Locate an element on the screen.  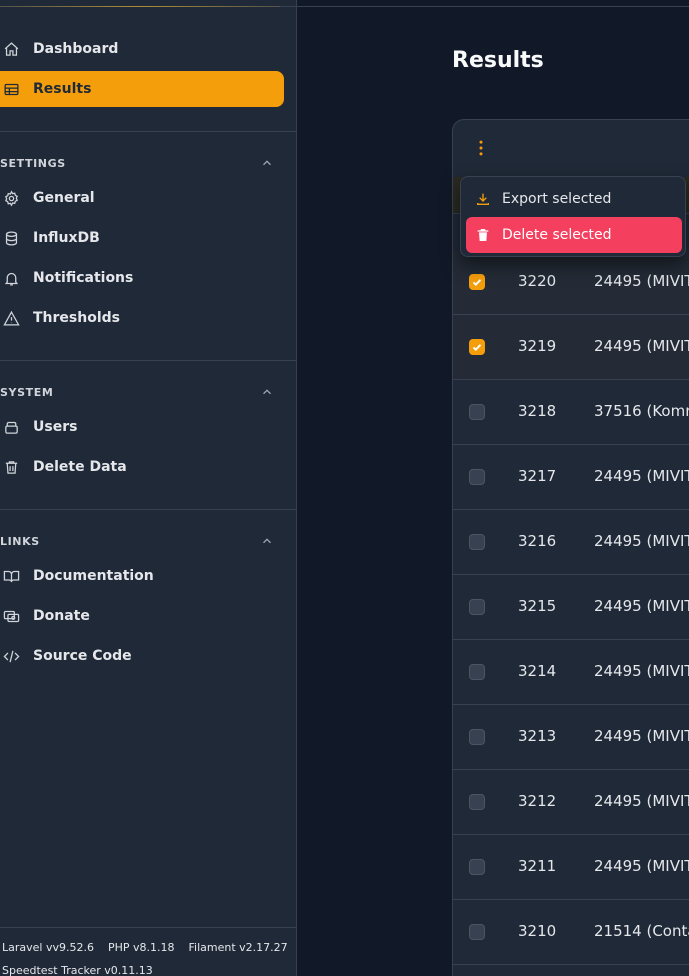
topbar is located at coordinates (493, 3).